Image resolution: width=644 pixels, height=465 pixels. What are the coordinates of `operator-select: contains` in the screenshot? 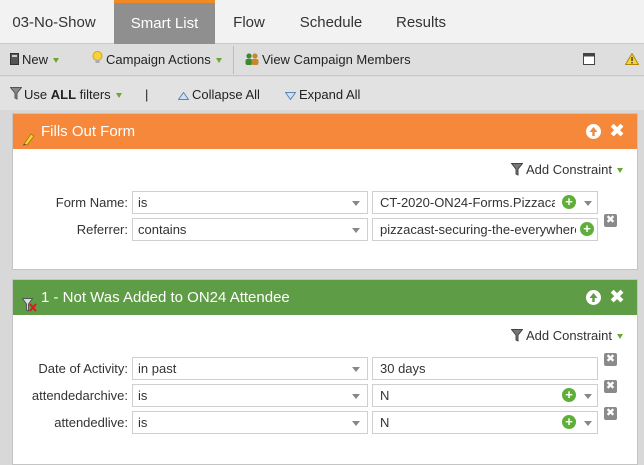 It's located at (250, 229).